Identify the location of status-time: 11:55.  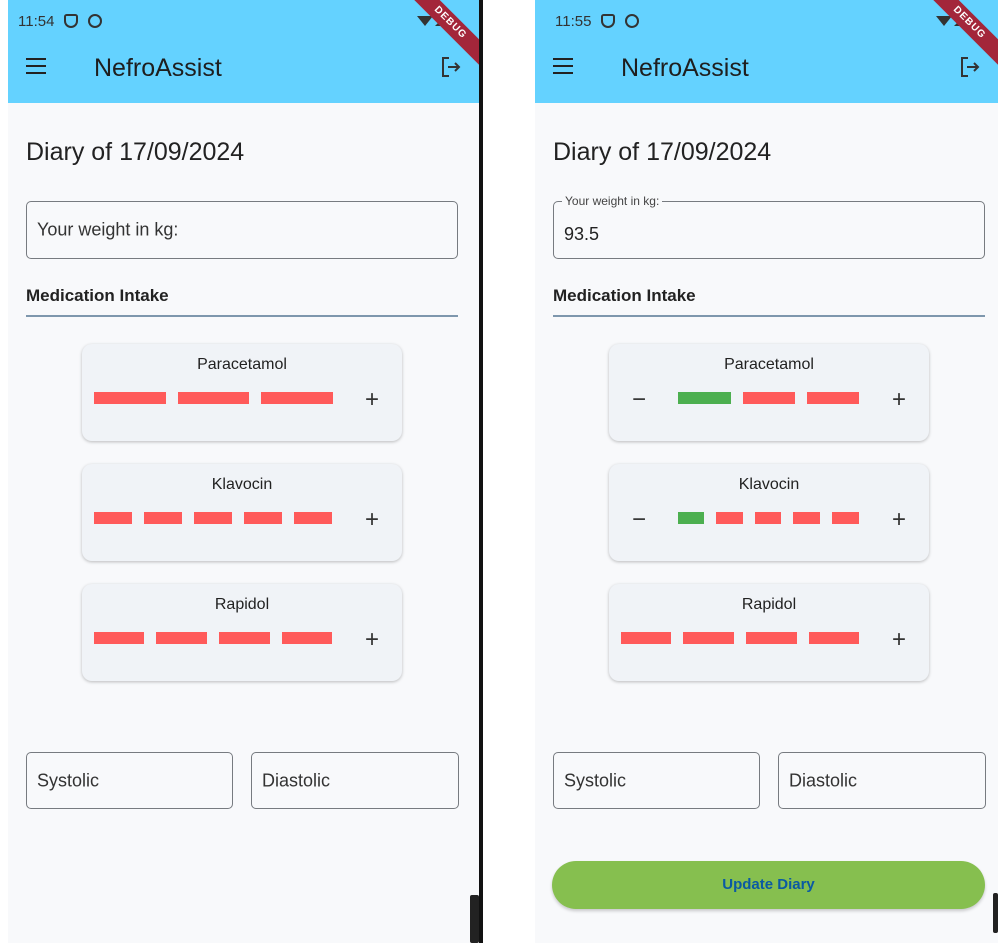
(573, 21).